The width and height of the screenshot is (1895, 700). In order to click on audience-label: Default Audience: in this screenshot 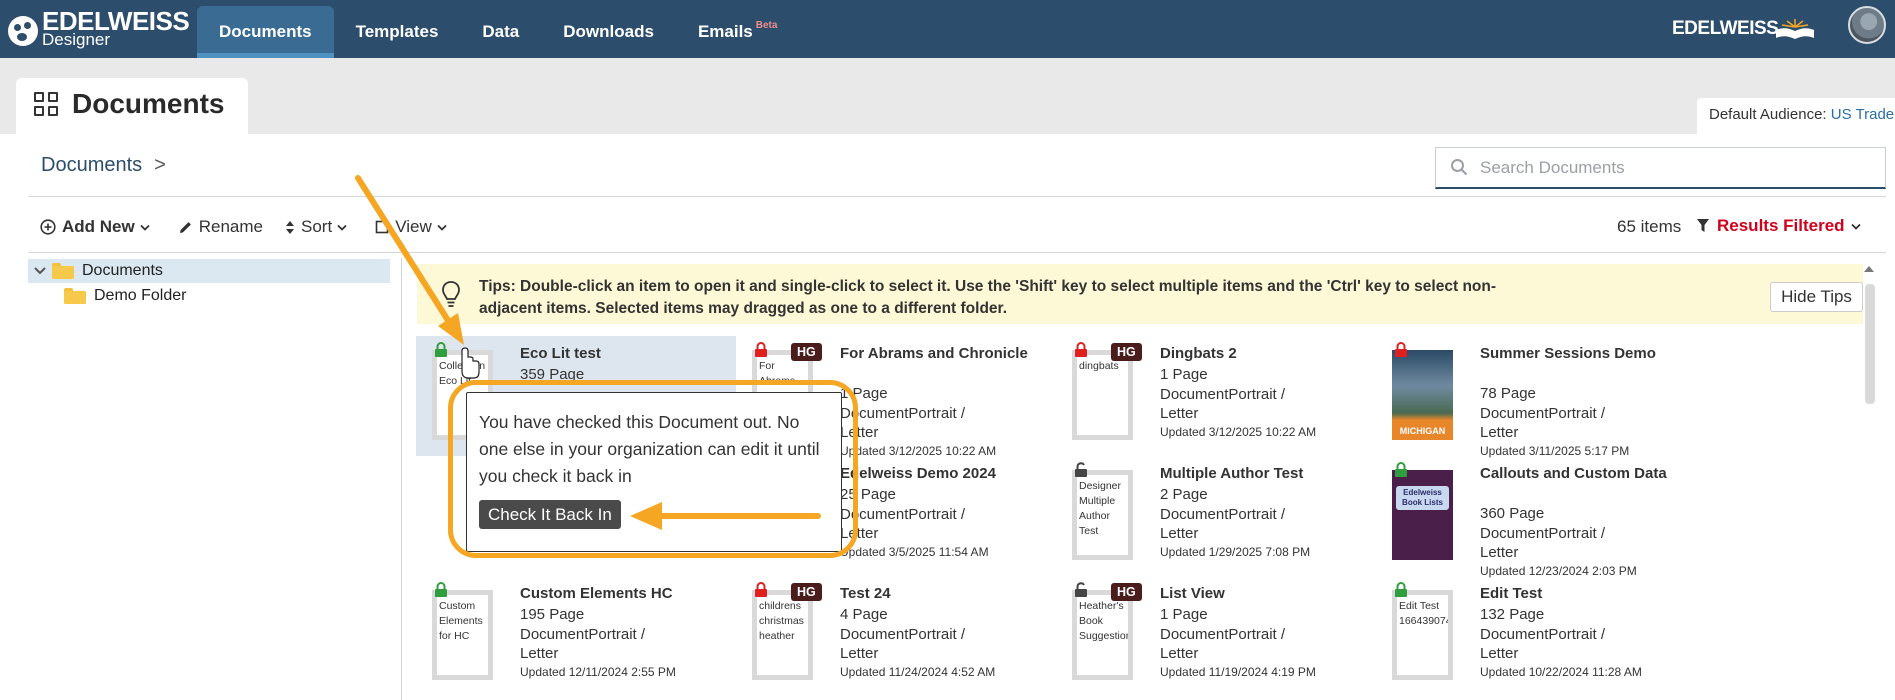, I will do `click(1768, 114)`.